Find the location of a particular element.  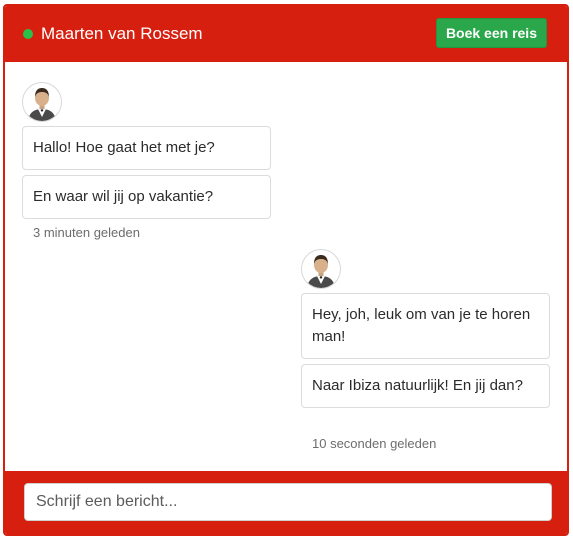

chat-header: Maarten van Rossem Boek een reis is located at coordinates (286, 34).